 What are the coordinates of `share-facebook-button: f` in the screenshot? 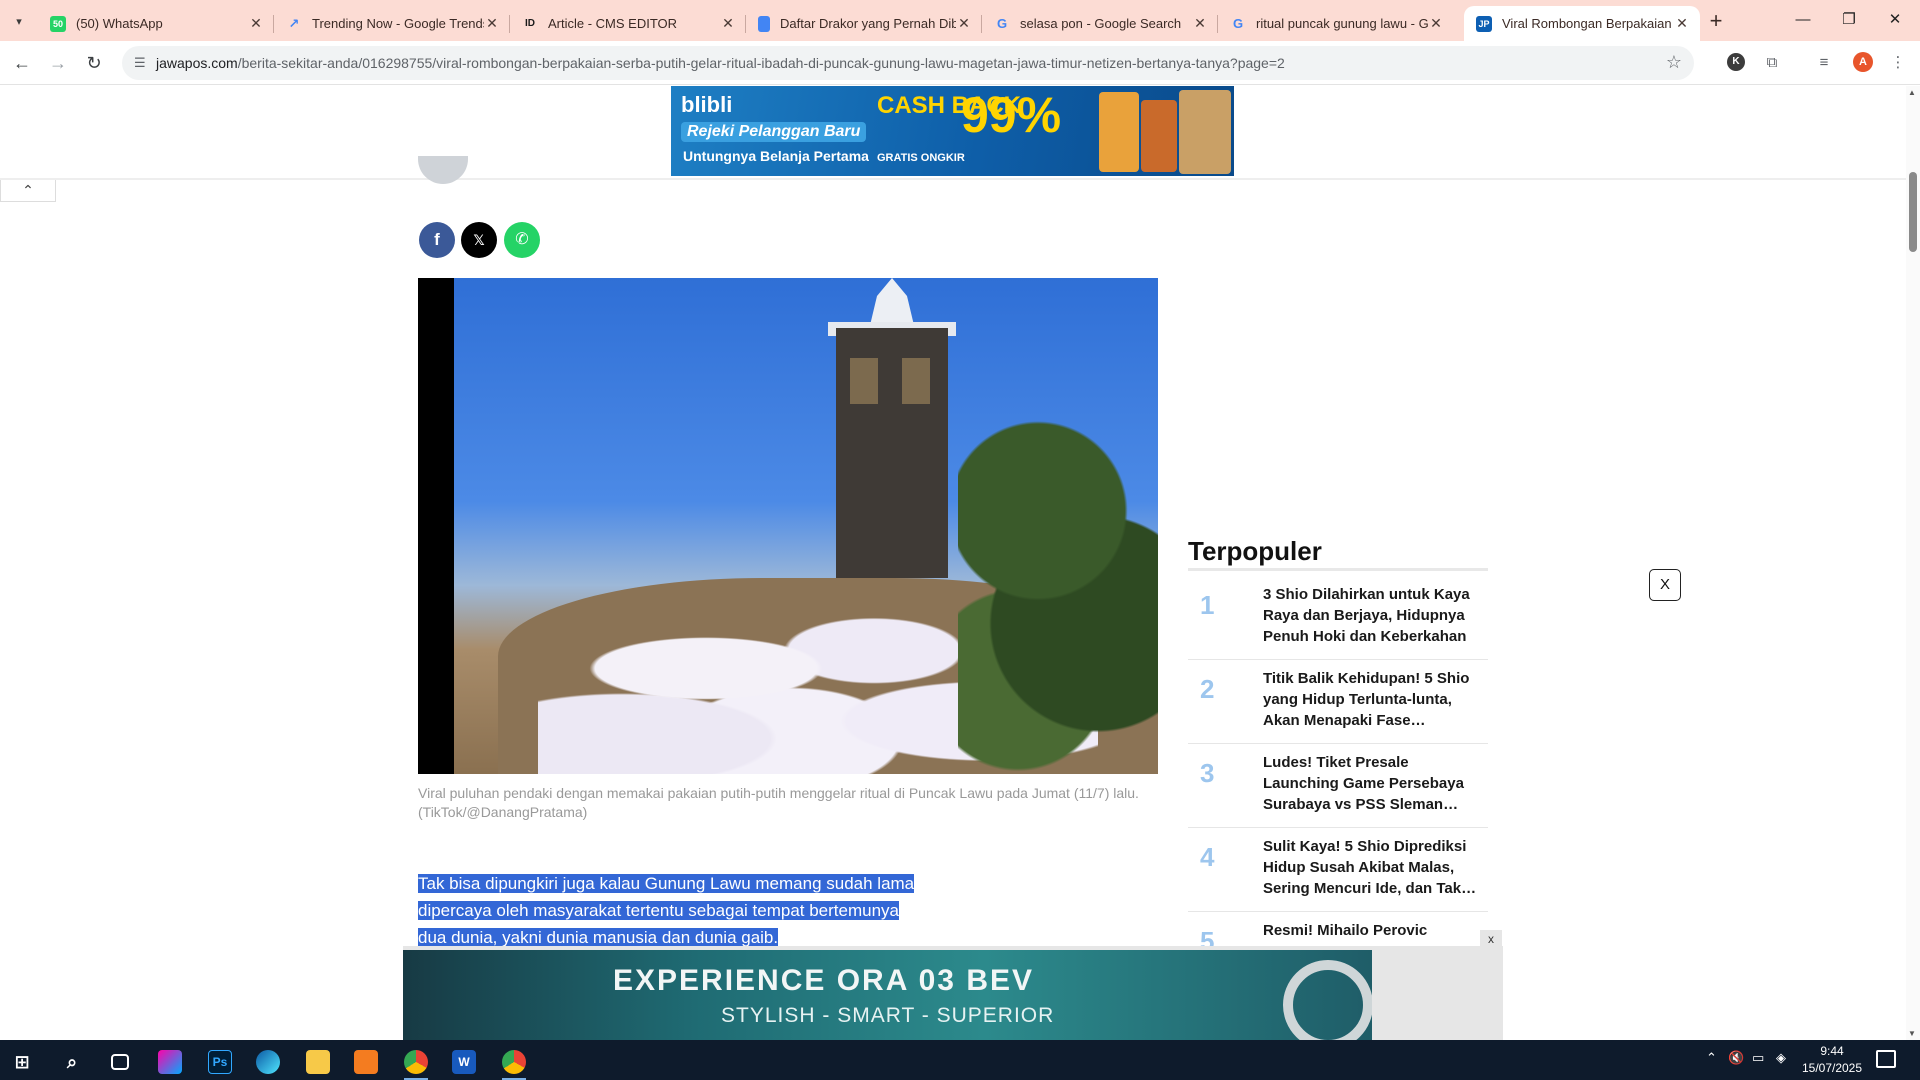 It's located at (437, 240).